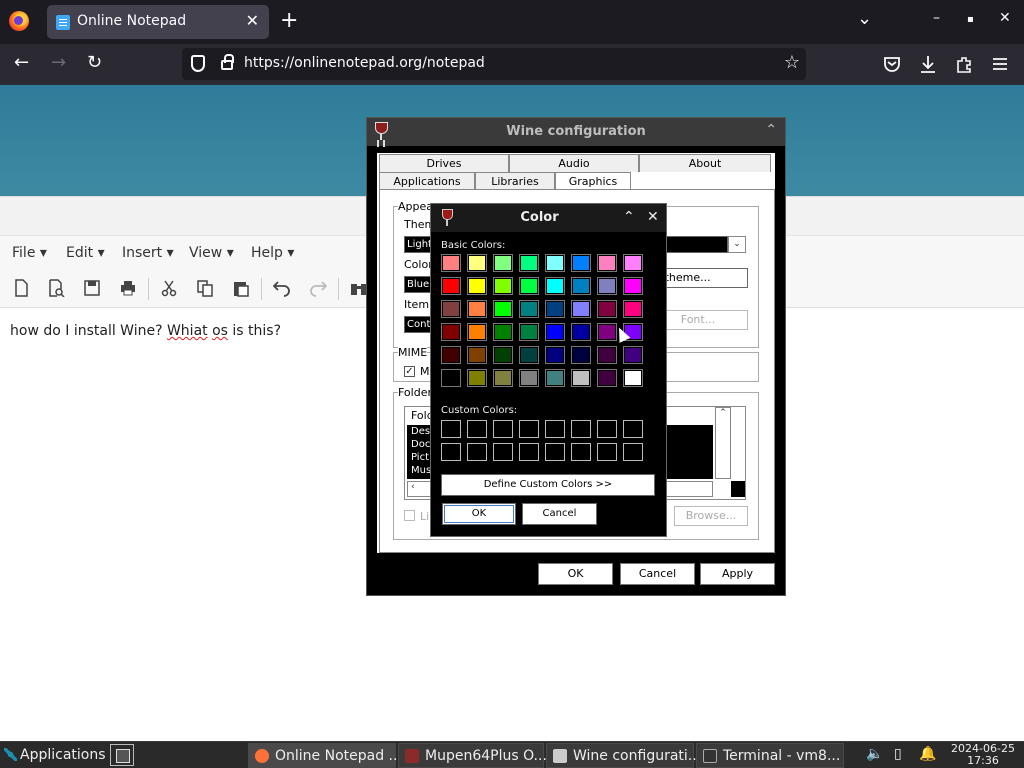  What do you see at coordinates (227, 62) in the screenshot?
I see `lock-icon` at bounding box center [227, 62].